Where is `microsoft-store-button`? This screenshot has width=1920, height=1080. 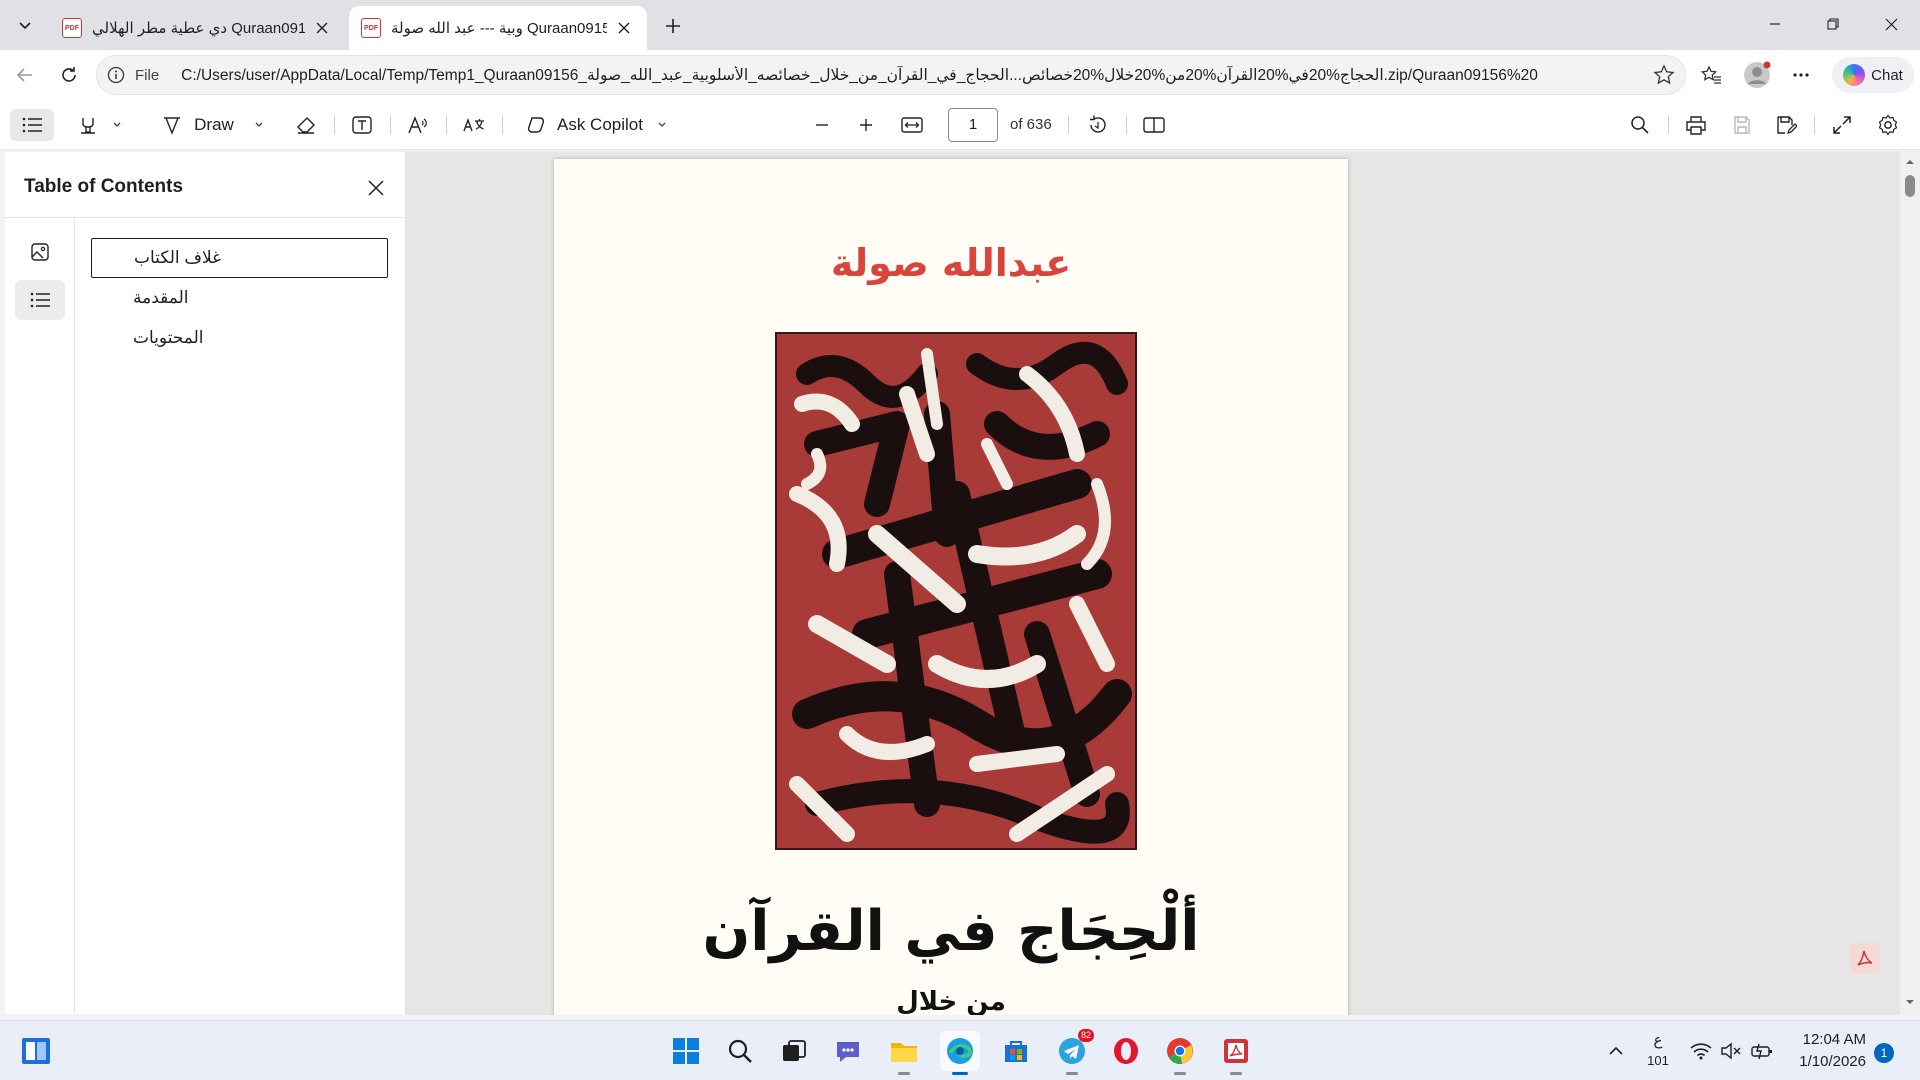
microsoft-store-button is located at coordinates (1016, 1051).